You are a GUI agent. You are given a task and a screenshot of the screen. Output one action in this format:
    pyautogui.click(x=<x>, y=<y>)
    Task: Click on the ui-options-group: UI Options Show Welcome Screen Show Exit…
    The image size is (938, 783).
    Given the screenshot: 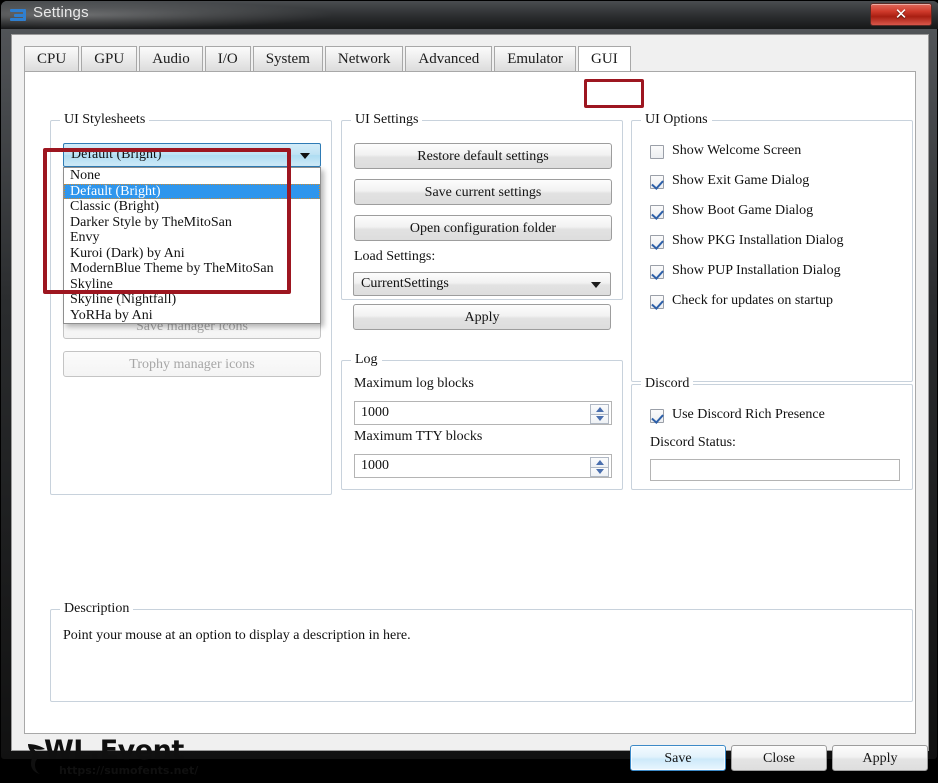 What is the action you would take?
    pyautogui.click(x=772, y=247)
    